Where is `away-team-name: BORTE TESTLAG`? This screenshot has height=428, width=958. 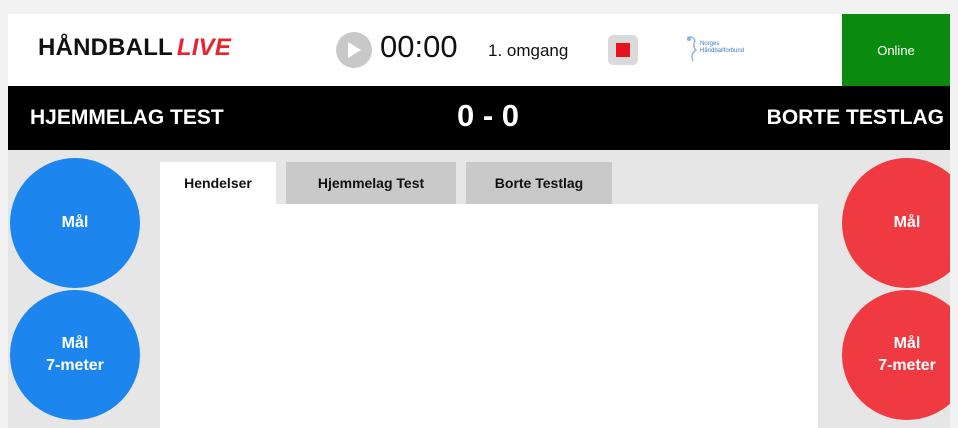
away-team-name: BORTE TESTLAG is located at coordinates (855, 117).